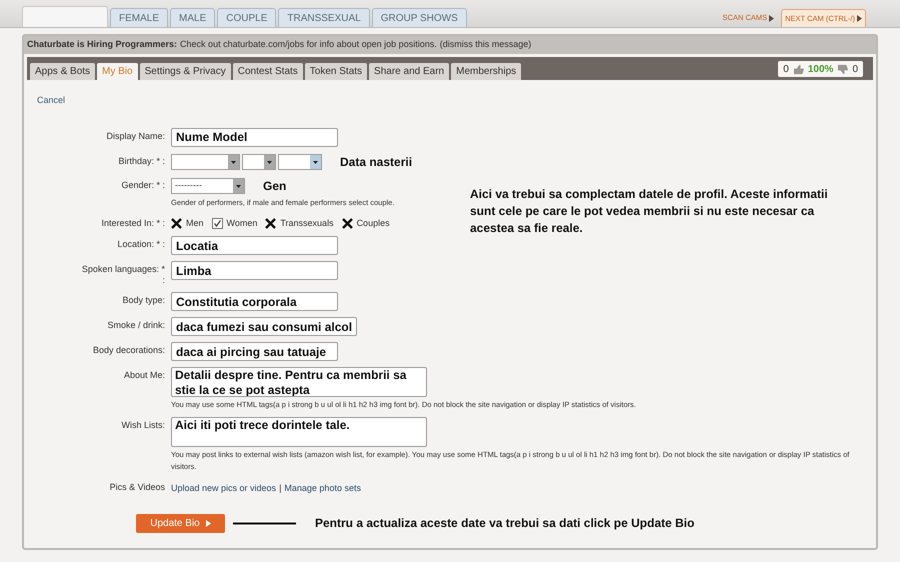  Describe the element at coordinates (307, 223) in the screenshot. I see `checkbox-label: Transsexuals` at that location.